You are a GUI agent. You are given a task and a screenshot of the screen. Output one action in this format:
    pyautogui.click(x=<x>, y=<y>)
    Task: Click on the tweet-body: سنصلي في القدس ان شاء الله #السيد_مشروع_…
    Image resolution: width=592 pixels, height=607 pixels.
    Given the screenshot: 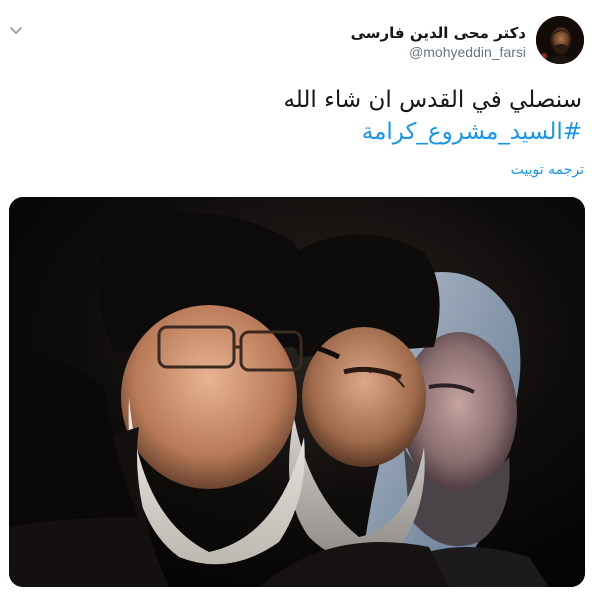 What is the action you would take?
    pyautogui.click(x=302, y=116)
    